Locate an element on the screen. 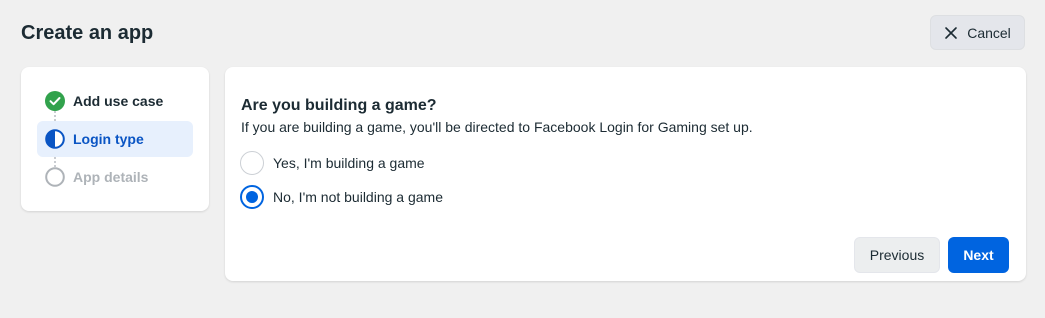 Image resolution: width=1045 pixels, height=318 pixels. steps-panel: Add use case Login type App details is located at coordinates (115, 139).